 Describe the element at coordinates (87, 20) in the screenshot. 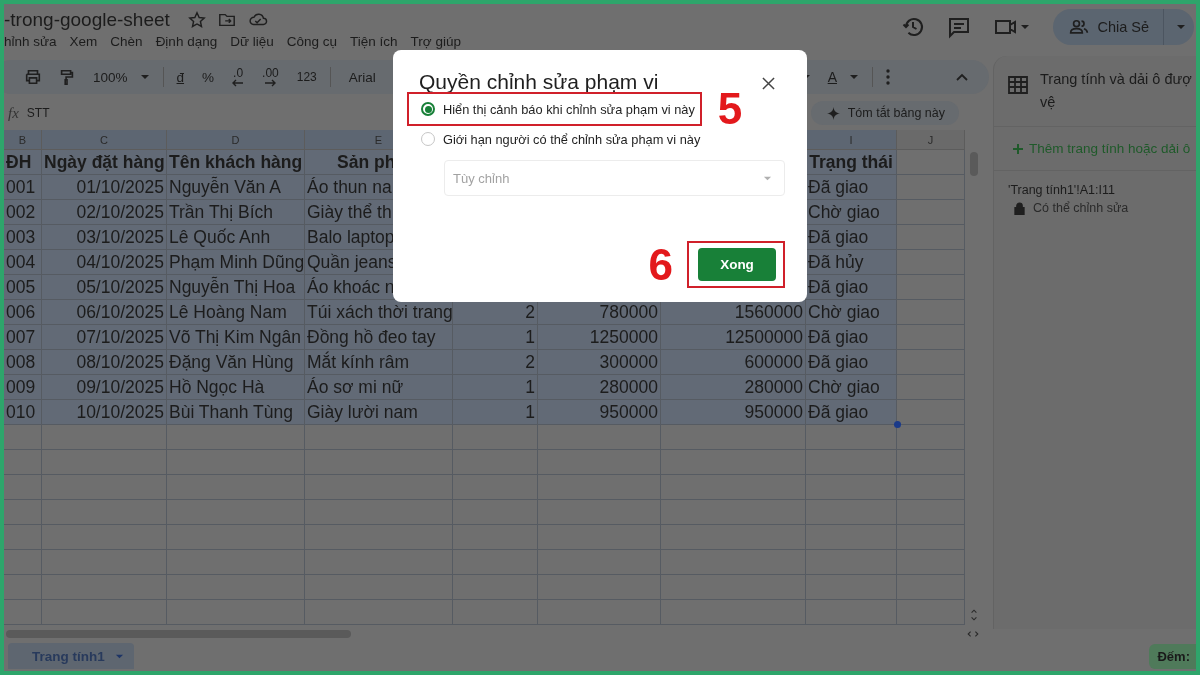

I see `document-title: -trong-google-sheet` at that location.